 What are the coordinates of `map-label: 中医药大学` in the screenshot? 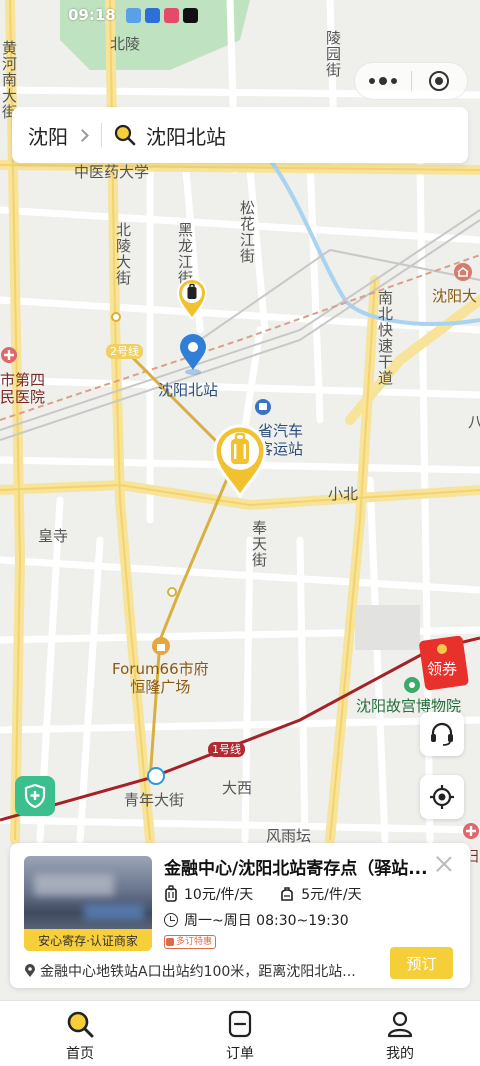 It's located at (112, 172).